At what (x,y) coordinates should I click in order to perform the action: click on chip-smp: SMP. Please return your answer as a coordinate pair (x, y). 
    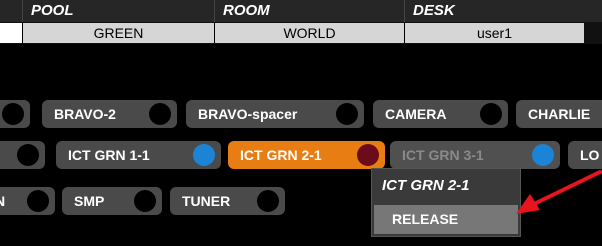
    Looking at the image, I should click on (112, 201).